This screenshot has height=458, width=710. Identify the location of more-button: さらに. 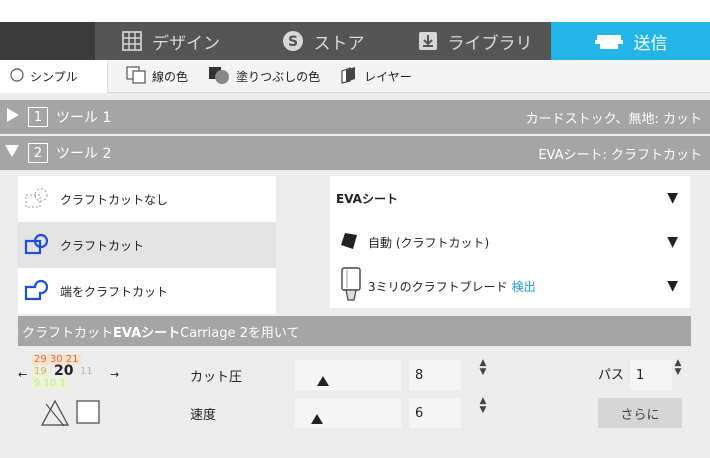
(640, 413).